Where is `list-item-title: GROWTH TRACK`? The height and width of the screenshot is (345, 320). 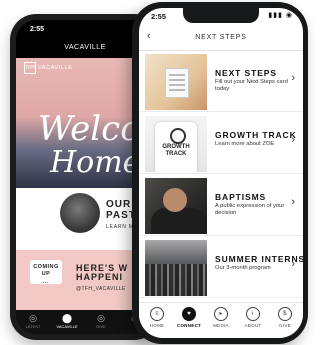 list-item-title: GROWTH TRACK is located at coordinates (256, 135).